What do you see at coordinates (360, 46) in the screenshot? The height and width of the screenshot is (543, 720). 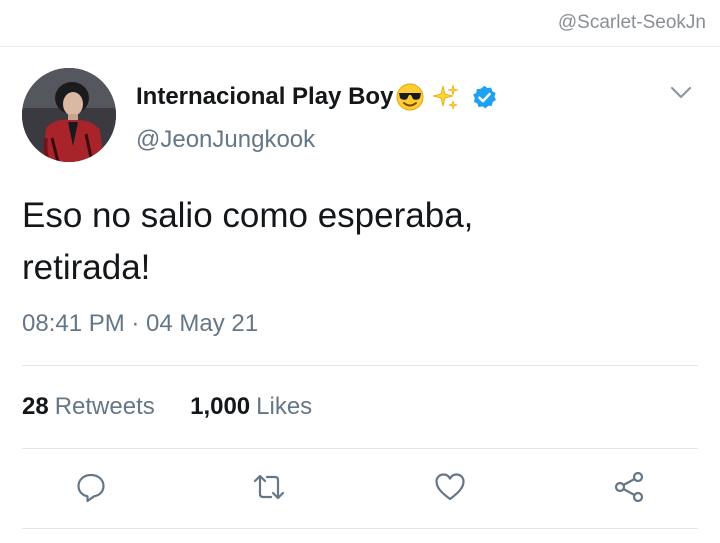 I see `top-divider` at bounding box center [360, 46].